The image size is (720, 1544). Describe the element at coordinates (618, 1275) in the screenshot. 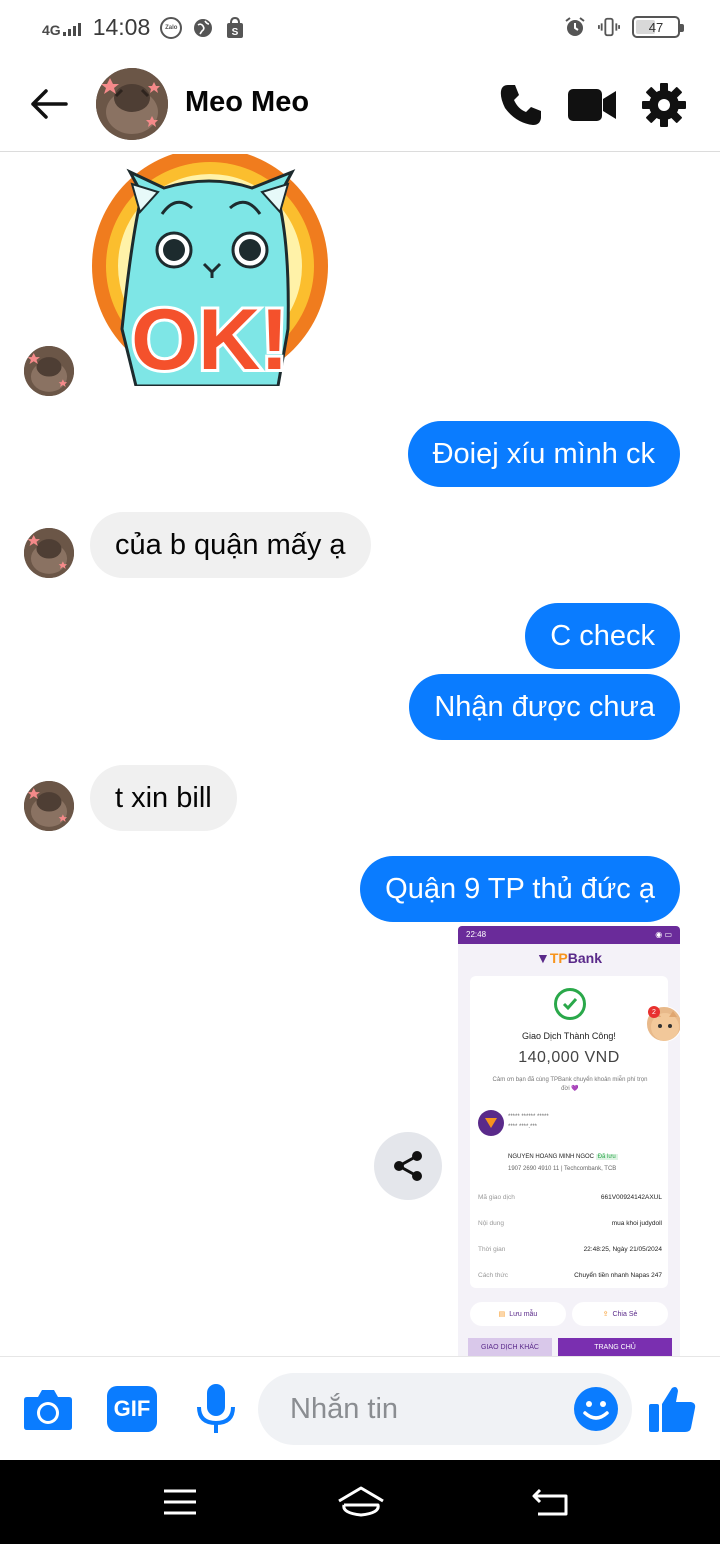

I see `receipt-row-value: Chuyển tiền nhanh Napas 247` at that location.